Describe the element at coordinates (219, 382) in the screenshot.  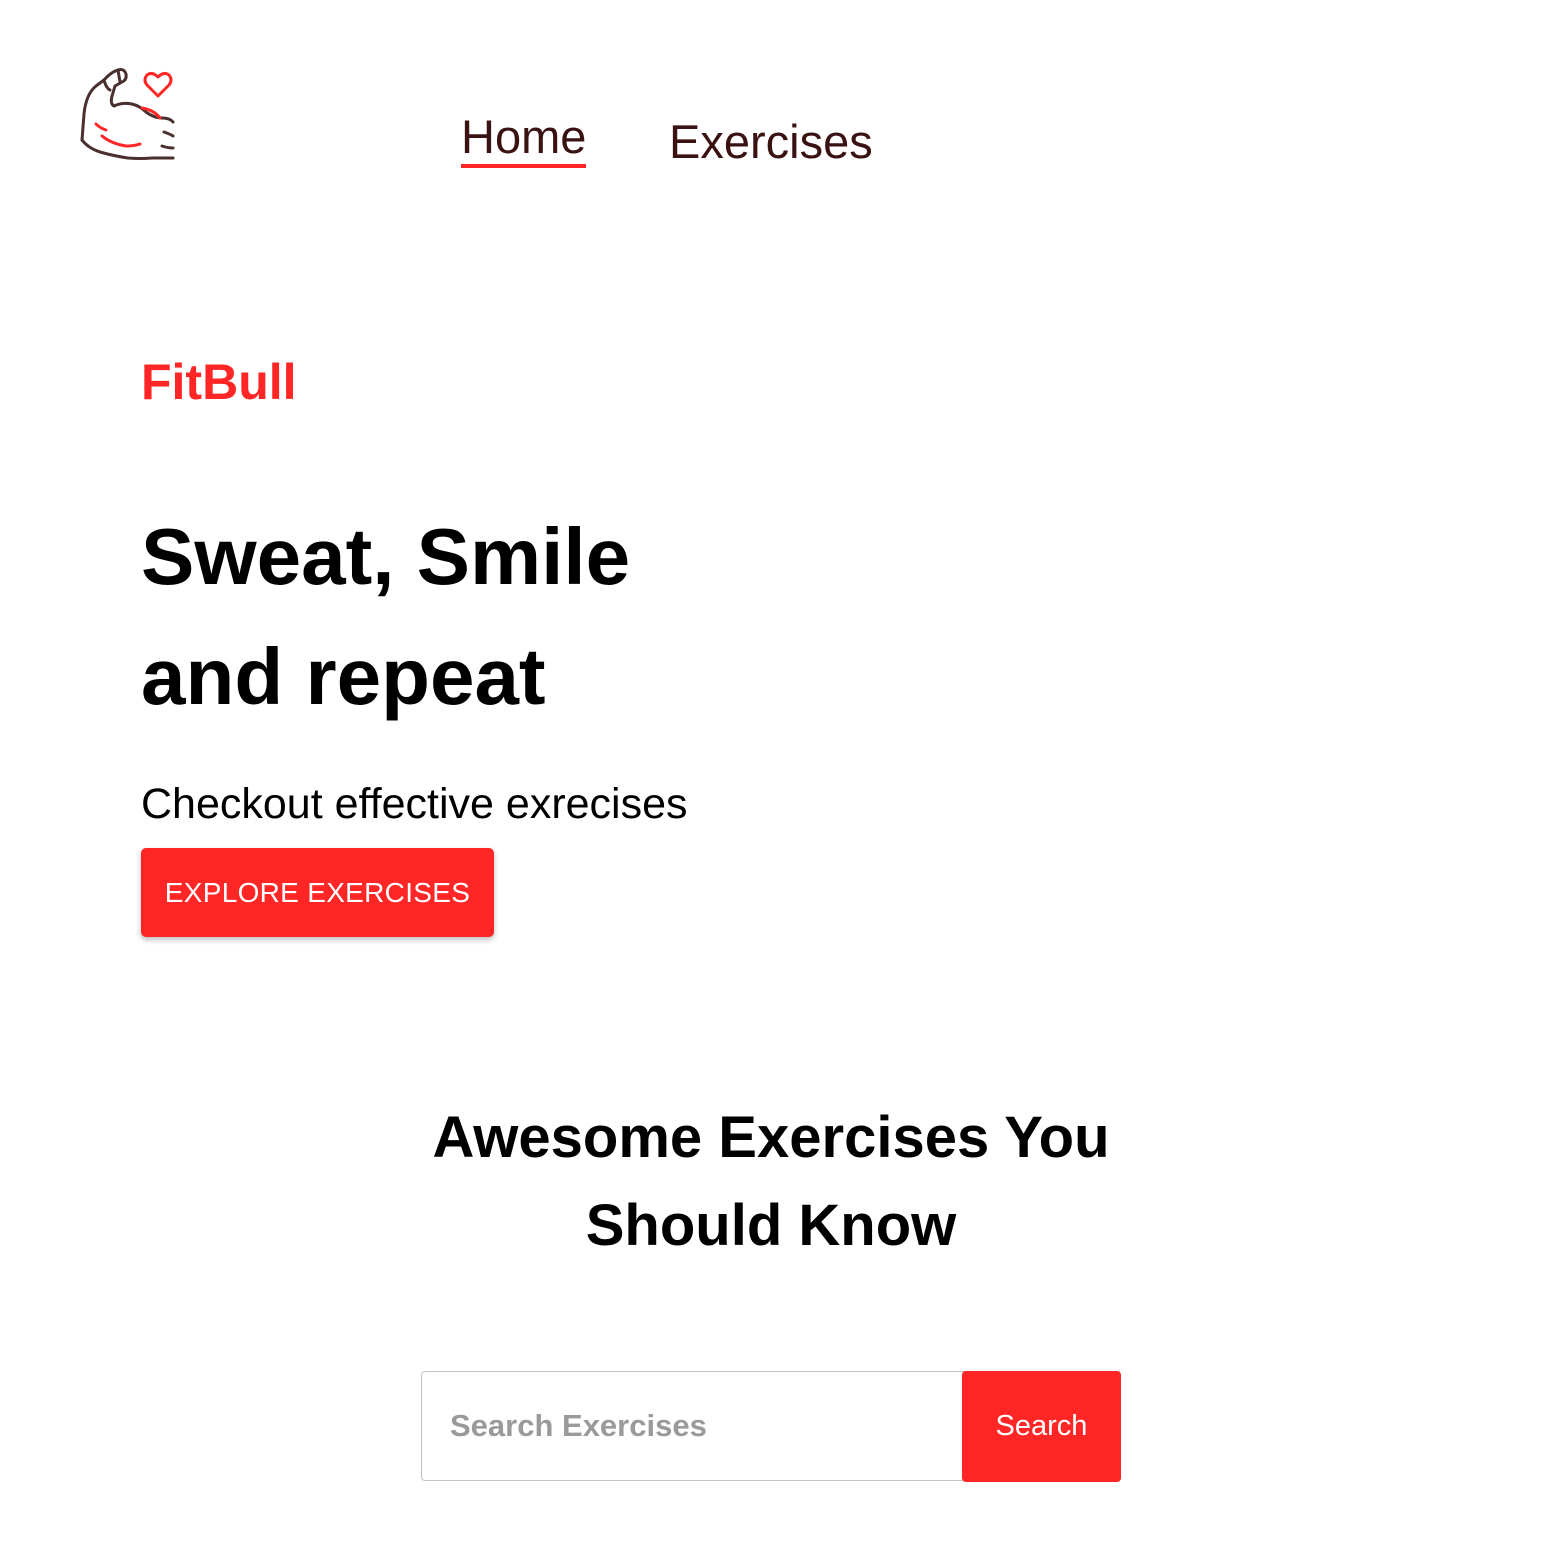
I see `brand-name: FitBull` at that location.